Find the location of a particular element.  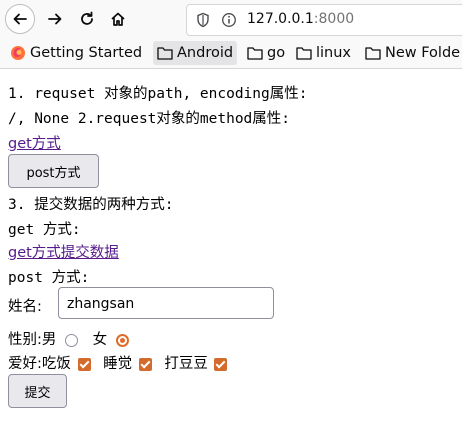

arrow-right-icon is located at coordinates (55, 19).